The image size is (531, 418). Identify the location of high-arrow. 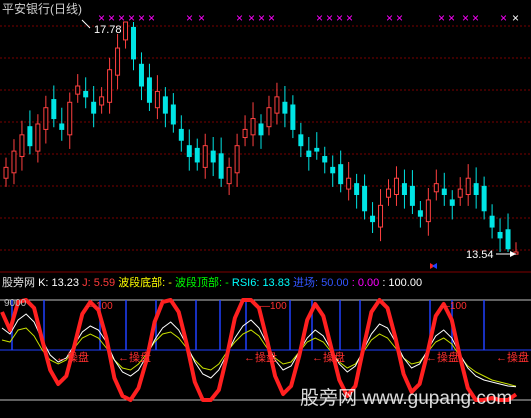
(86, 24).